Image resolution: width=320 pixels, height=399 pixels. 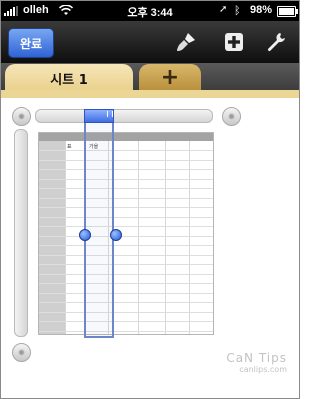 I want to click on wrench-icon, so click(x=276, y=42).